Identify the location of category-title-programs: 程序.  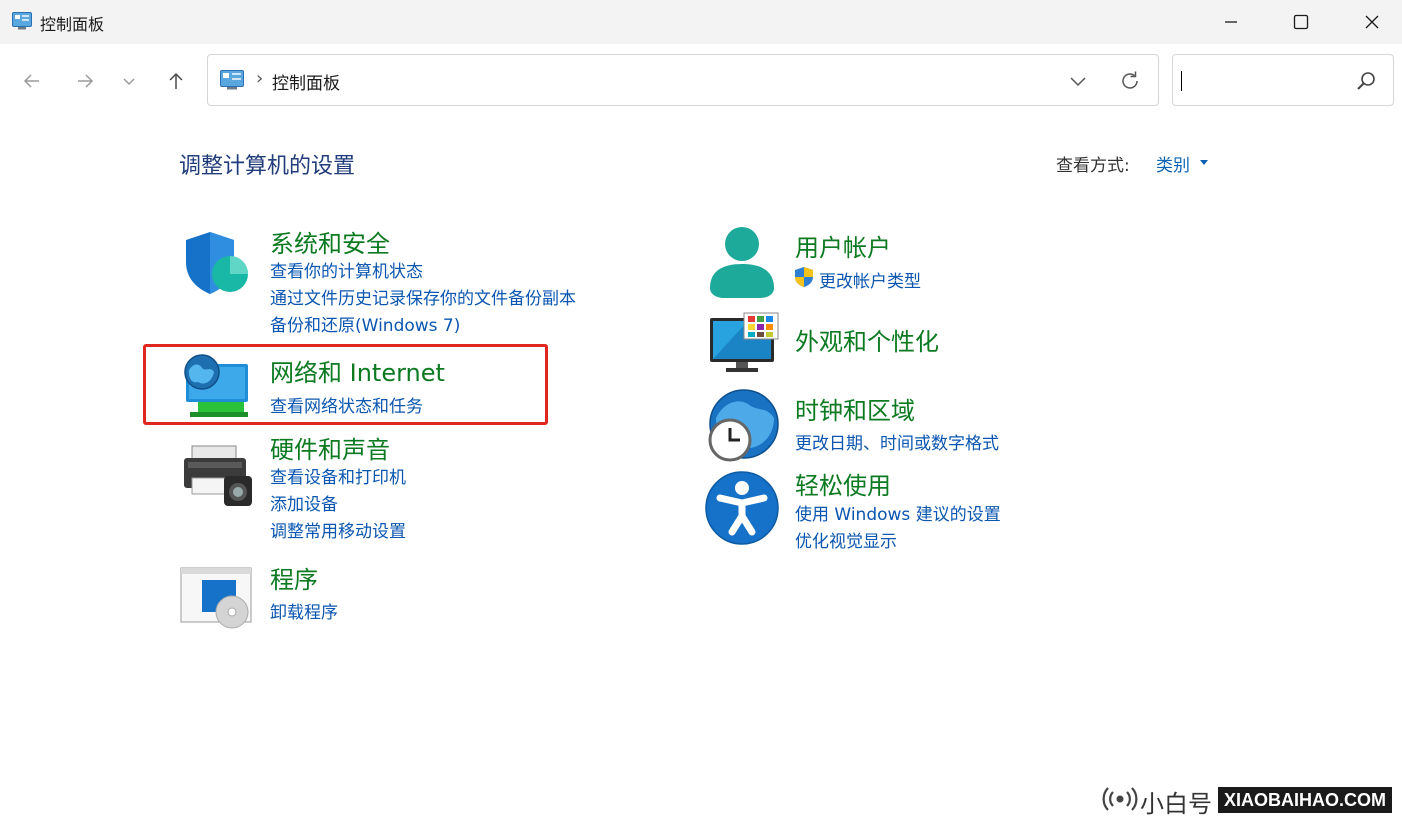
(294, 577).